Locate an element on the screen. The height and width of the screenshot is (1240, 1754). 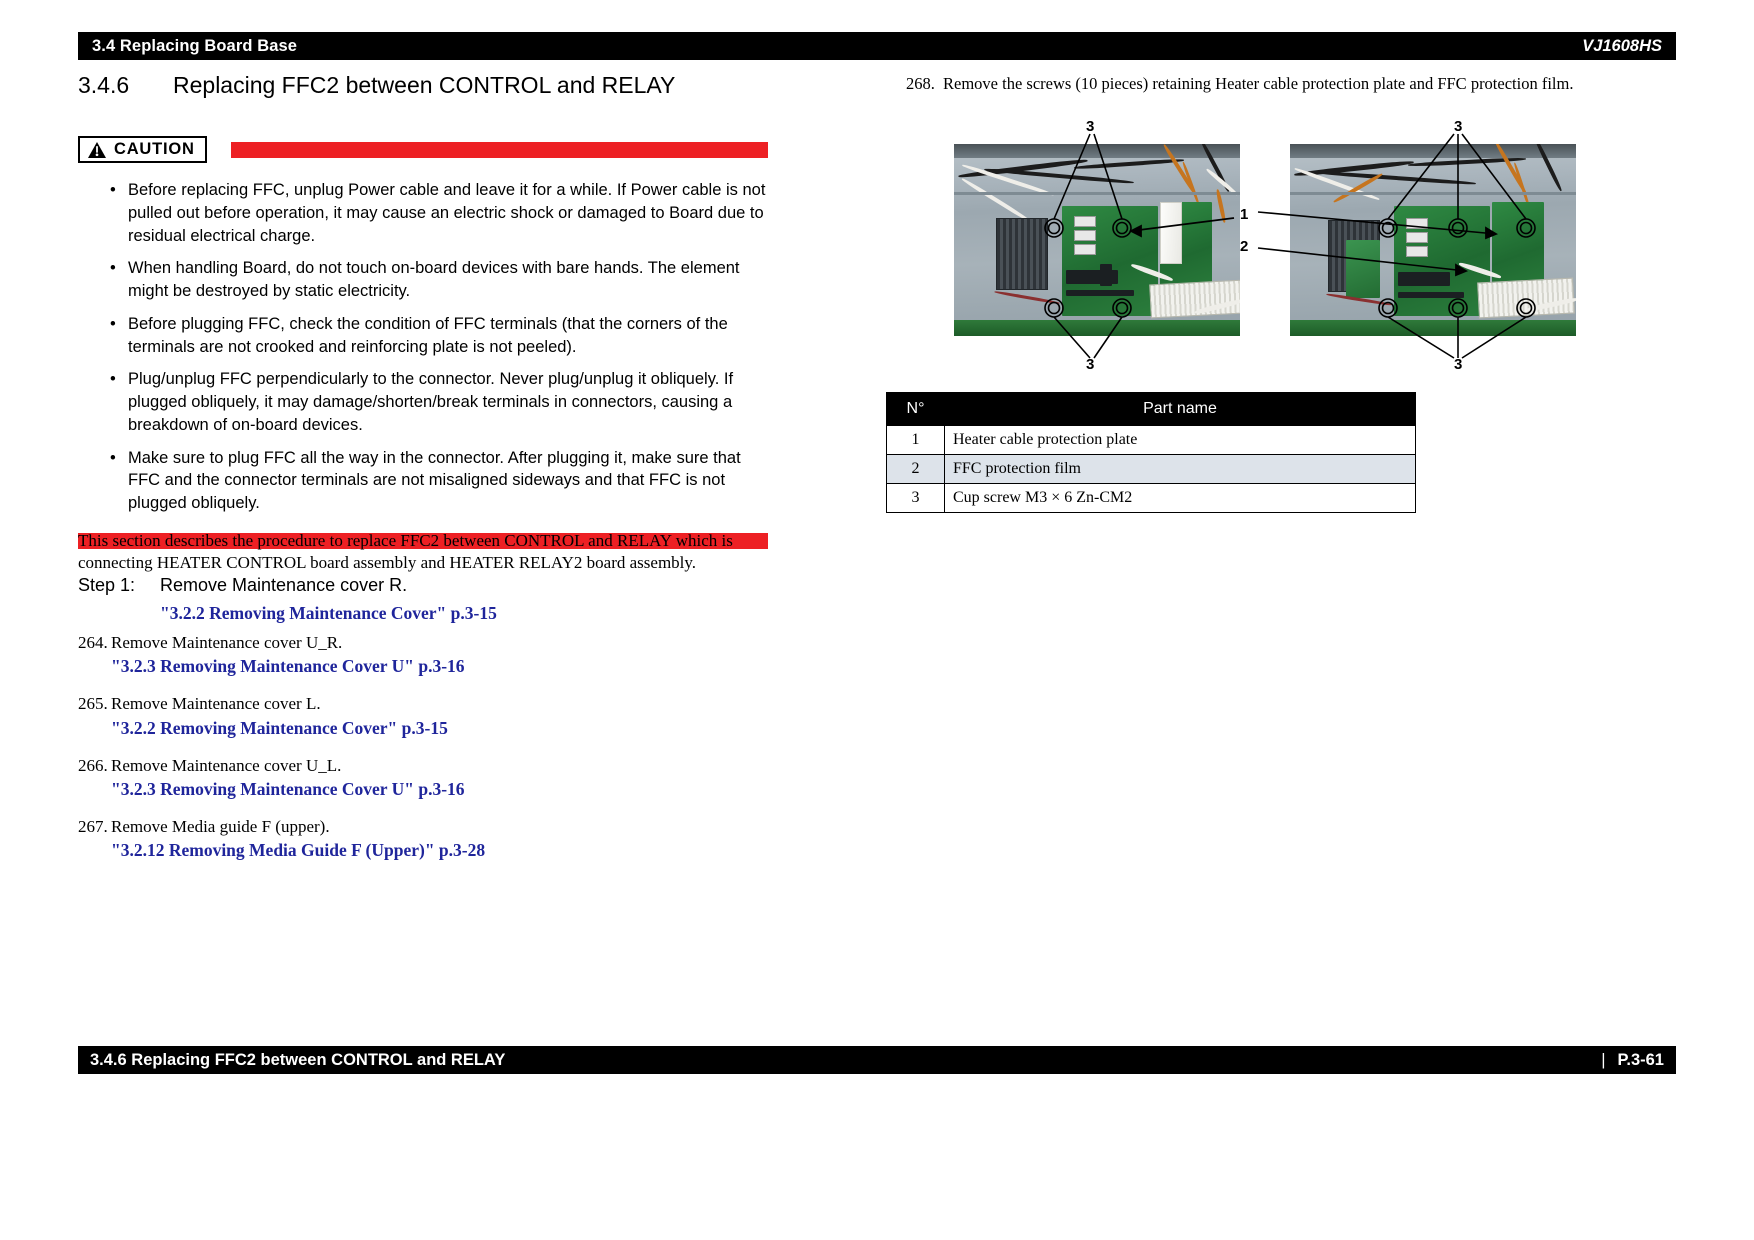
figure-screw-locations: 3 3 3 3 1 2 is located at coordinates (1301, 243).